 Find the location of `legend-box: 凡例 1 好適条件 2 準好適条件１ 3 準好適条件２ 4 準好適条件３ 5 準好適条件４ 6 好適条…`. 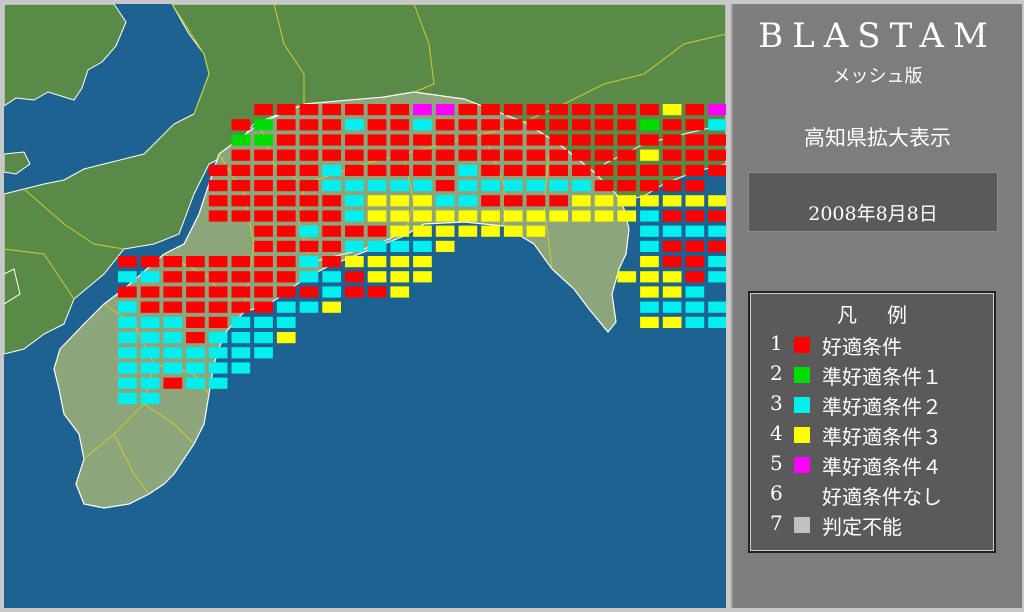

legend-box: 凡例 1 好適条件 2 準好適条件１ 3 準好適条件２ 4 準好適条件３ 5 準好適条件４ 6 好適条… is located at coordinates (872, 422).